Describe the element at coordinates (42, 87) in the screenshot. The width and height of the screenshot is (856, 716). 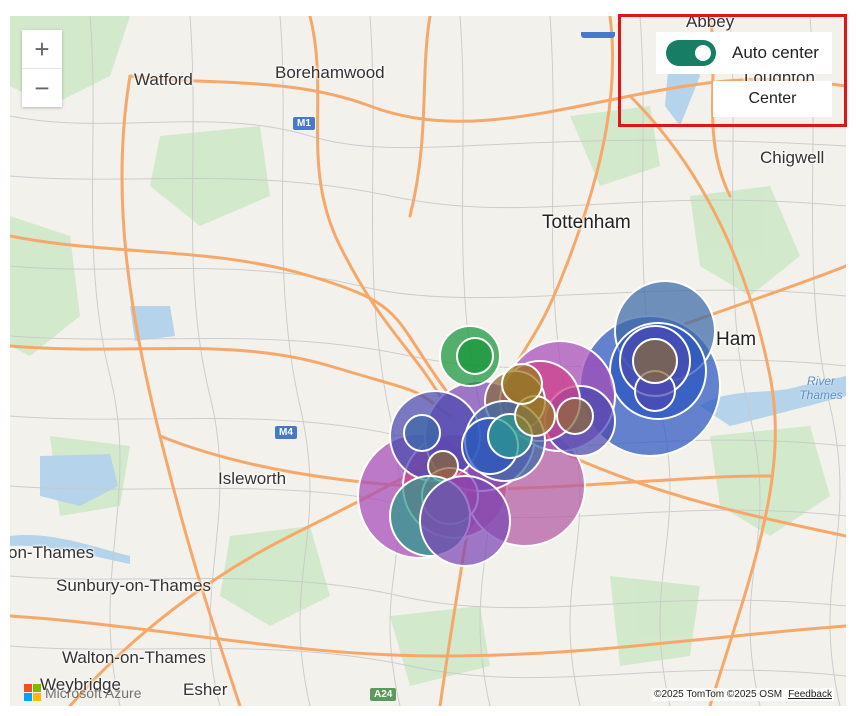
I see `zoom-out-button: −` at that location.